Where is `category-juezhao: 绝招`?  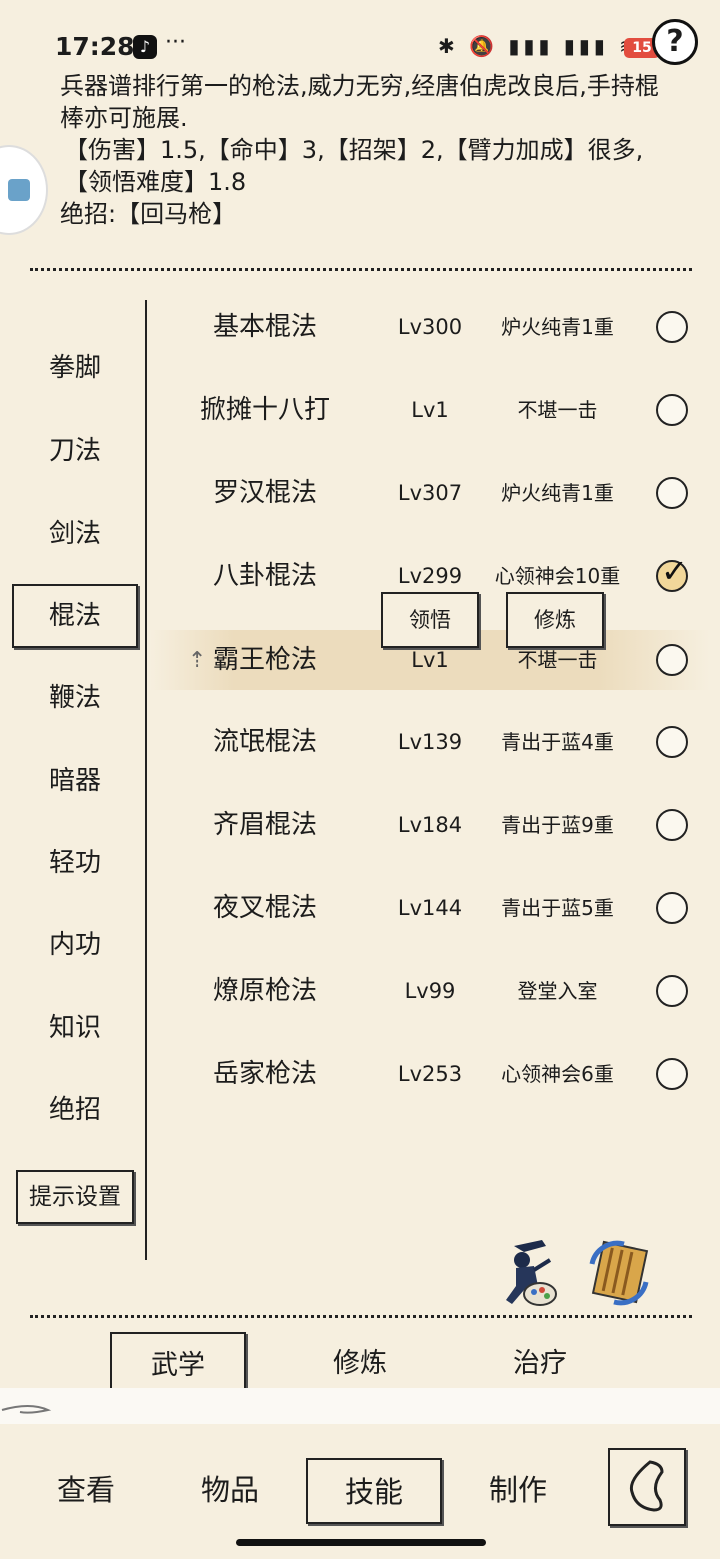
category-juezhao: 绝招 is located at coordinates (75, 1110).